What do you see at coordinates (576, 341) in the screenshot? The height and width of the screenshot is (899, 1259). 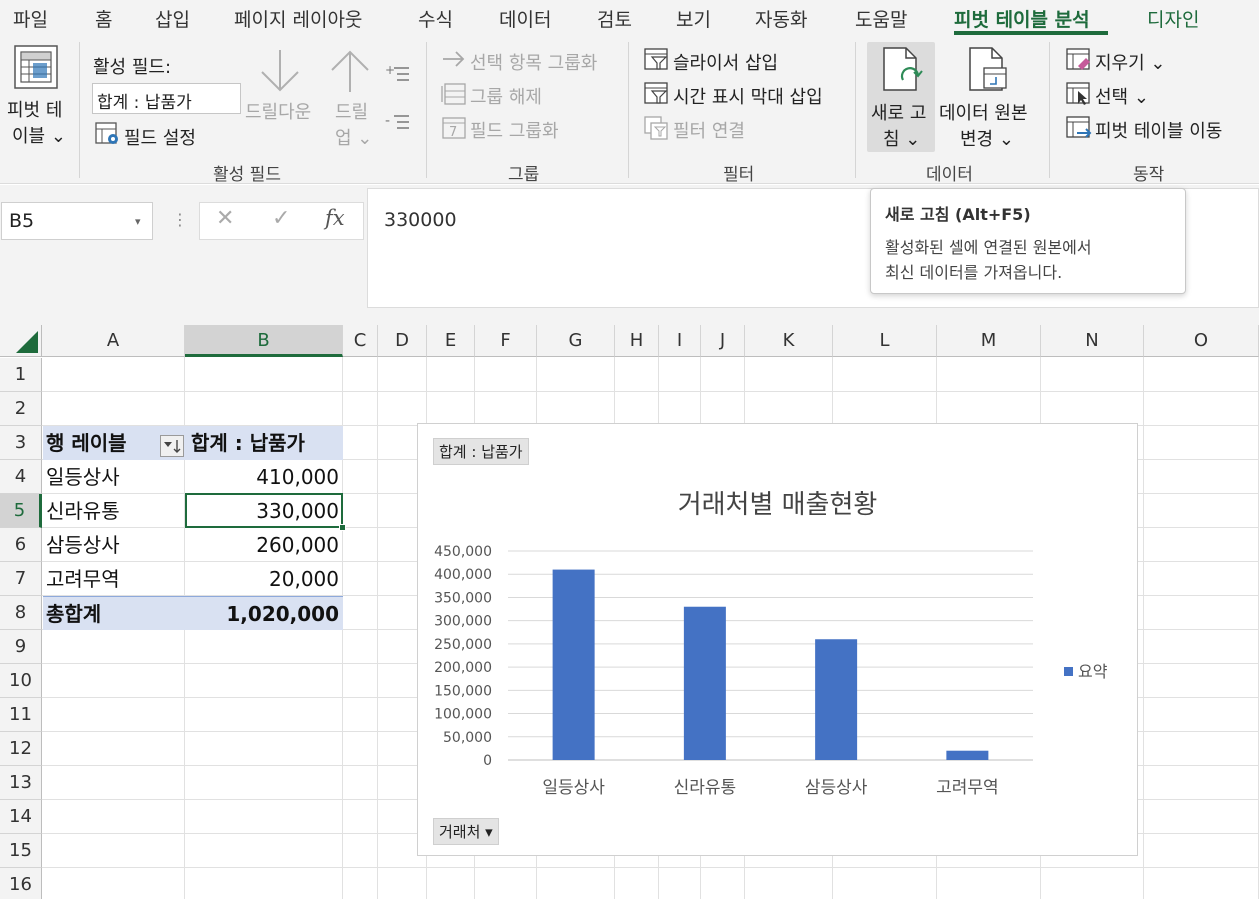 I see `column-header-g: G` at bounding box center [576, 341].